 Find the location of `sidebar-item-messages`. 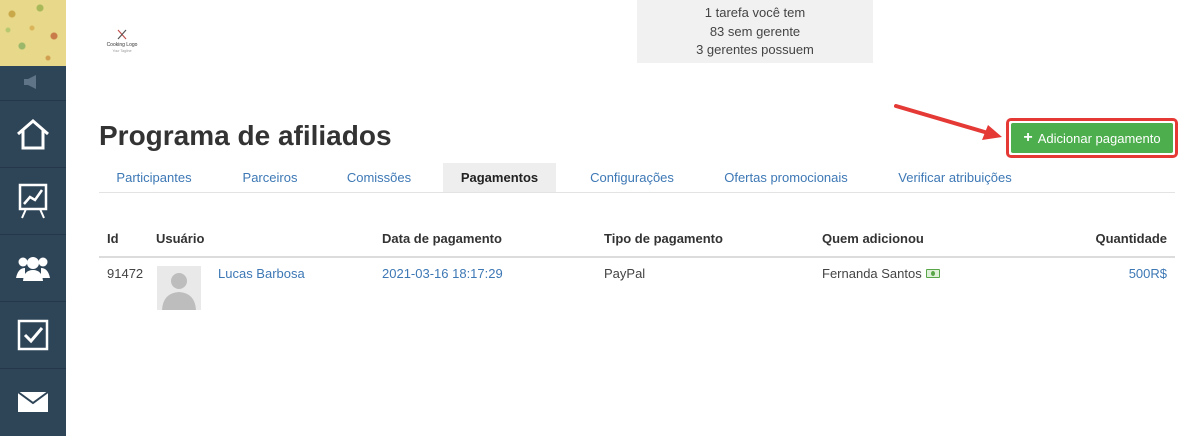

sidebar-item-messages is located at coordinates (33, 401).